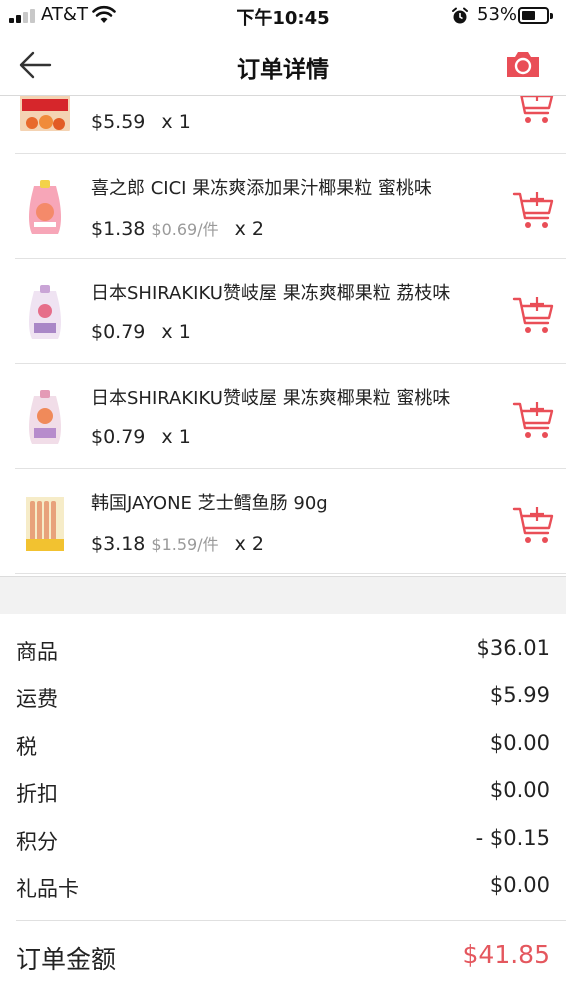 This screenshot has height=1006, width=566. I want to click on summary-row-discount: 折扣 $0.00, so click(283, 781).